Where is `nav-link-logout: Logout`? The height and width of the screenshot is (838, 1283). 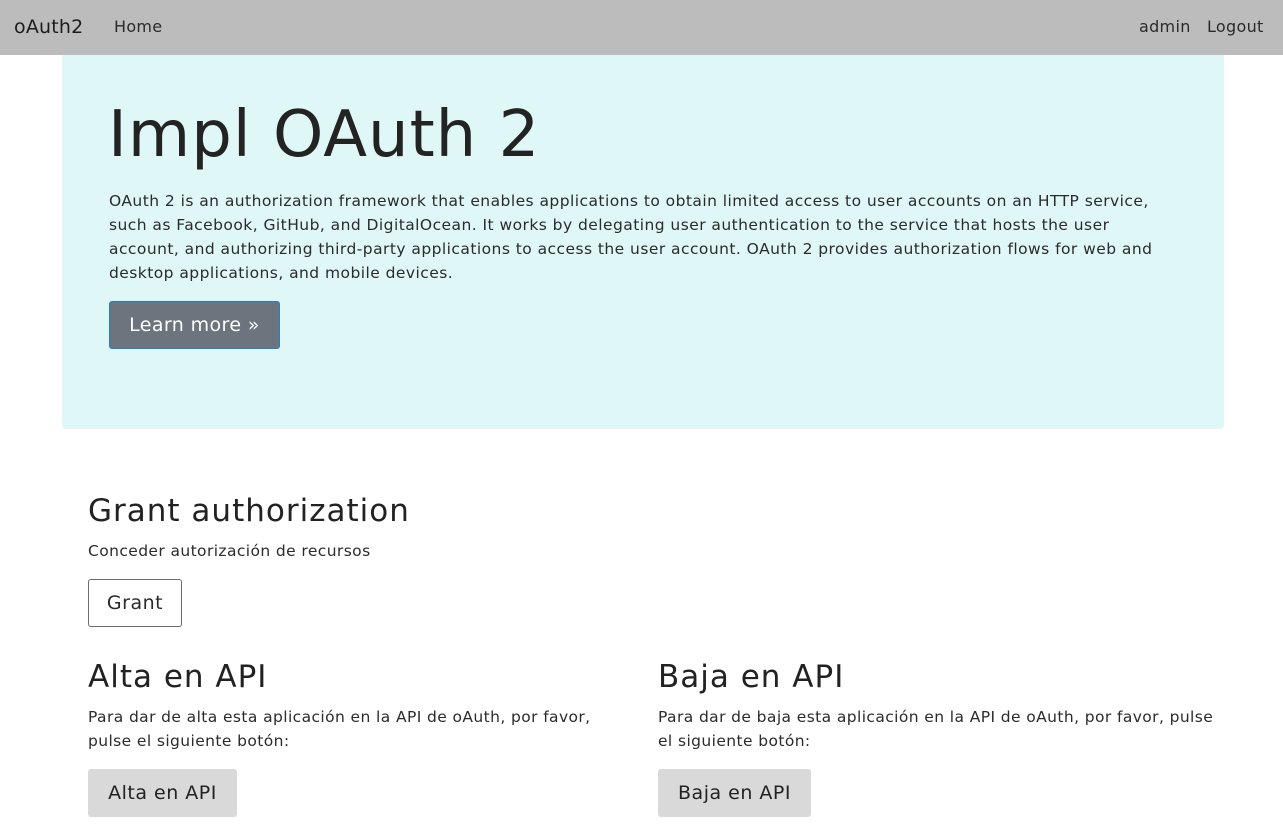 nav-link-logout: Logout is located at coordinates (1235, 27).